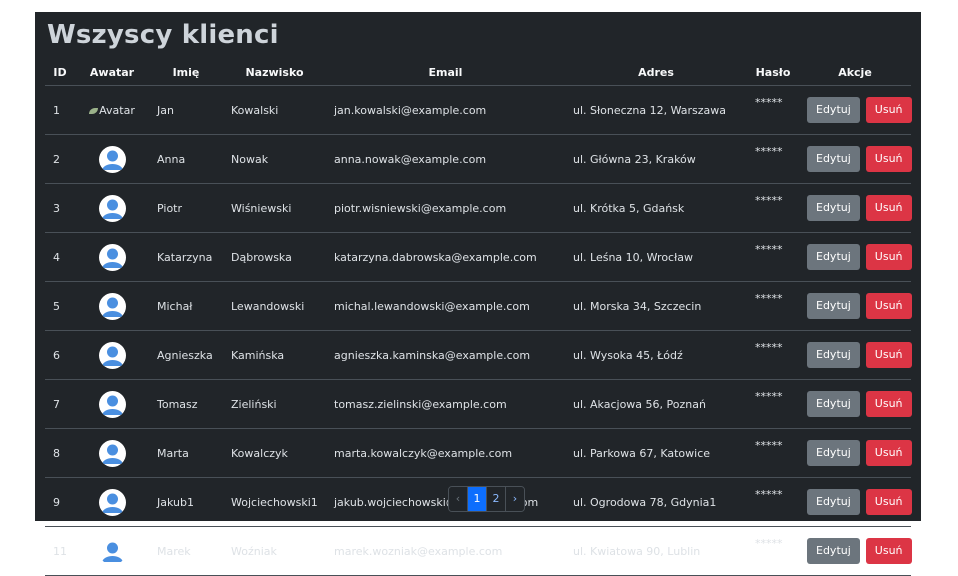  I want to click on pagination: ‹ 1 2 ›, so click(486, 499).